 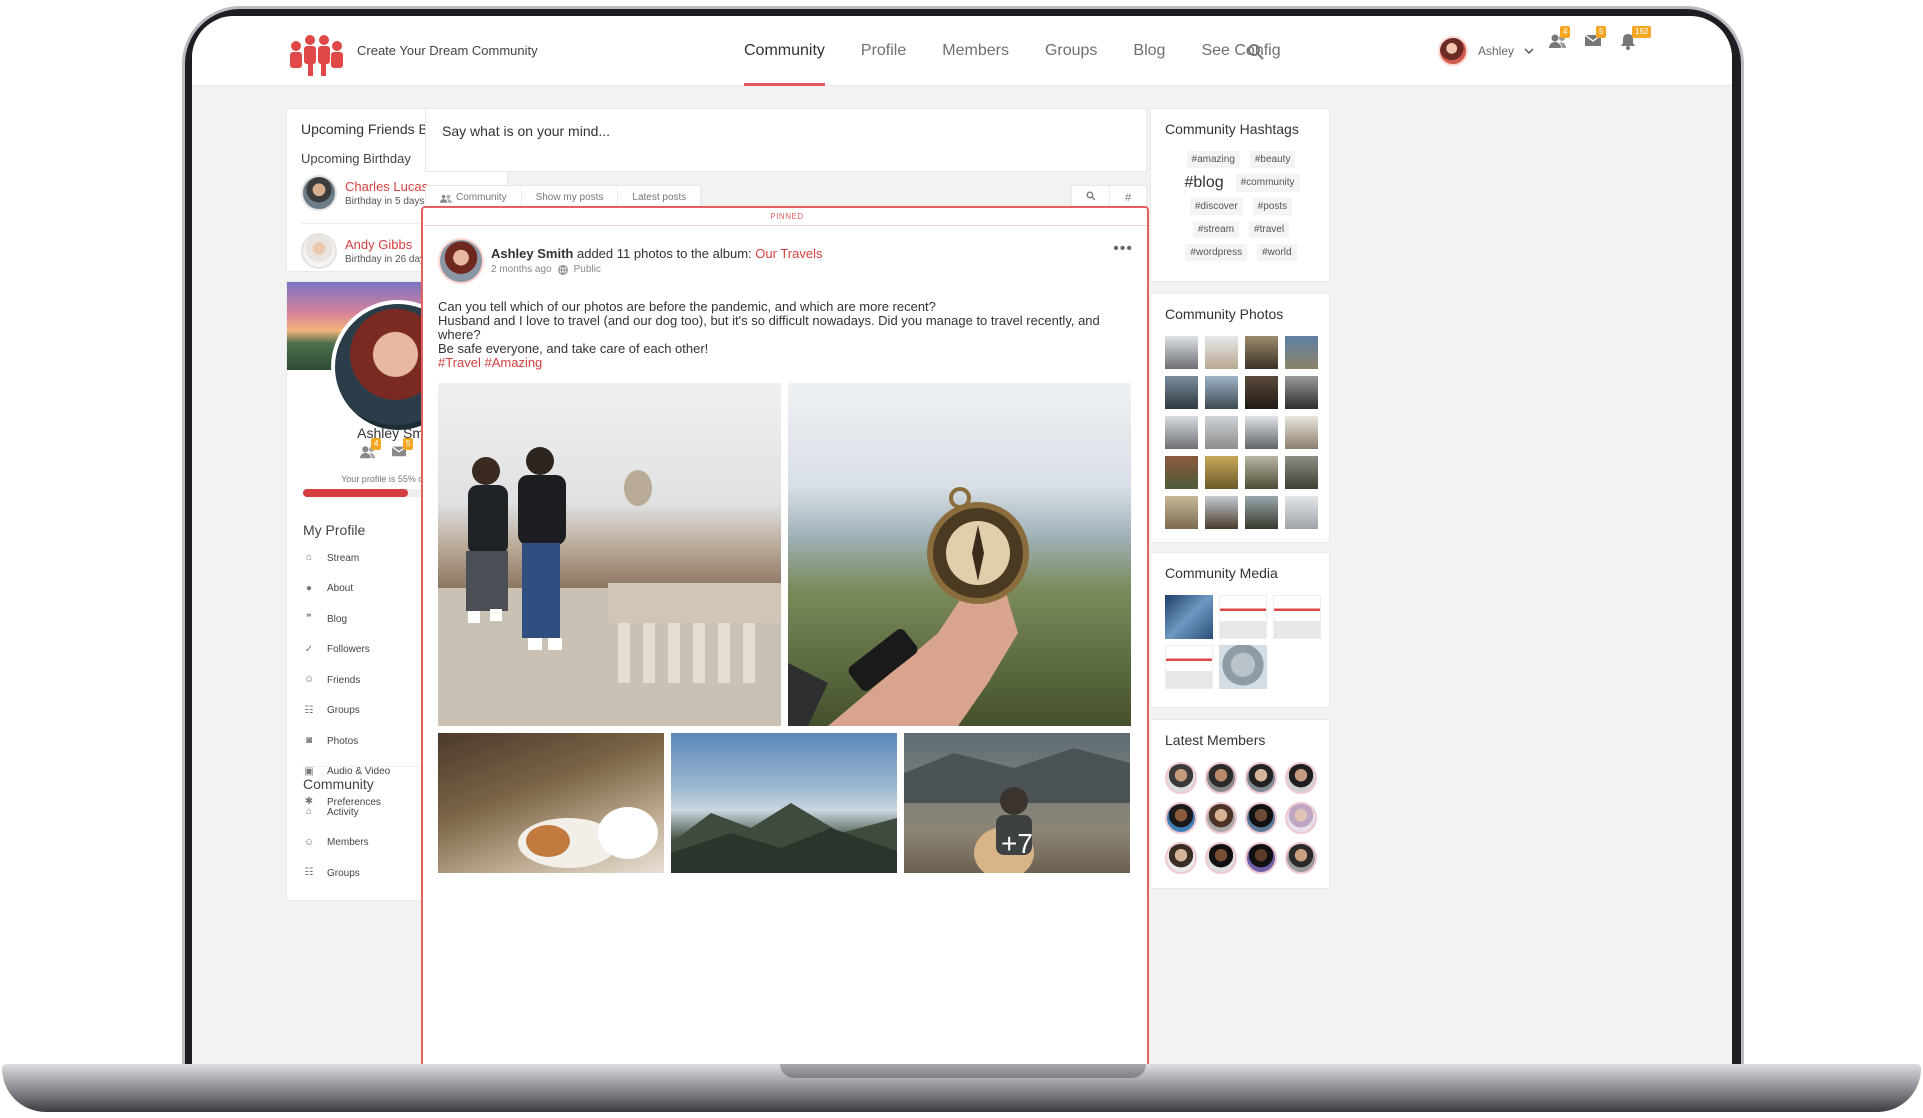 I want to click on nav-community: Community, so click(x=784, y=51).